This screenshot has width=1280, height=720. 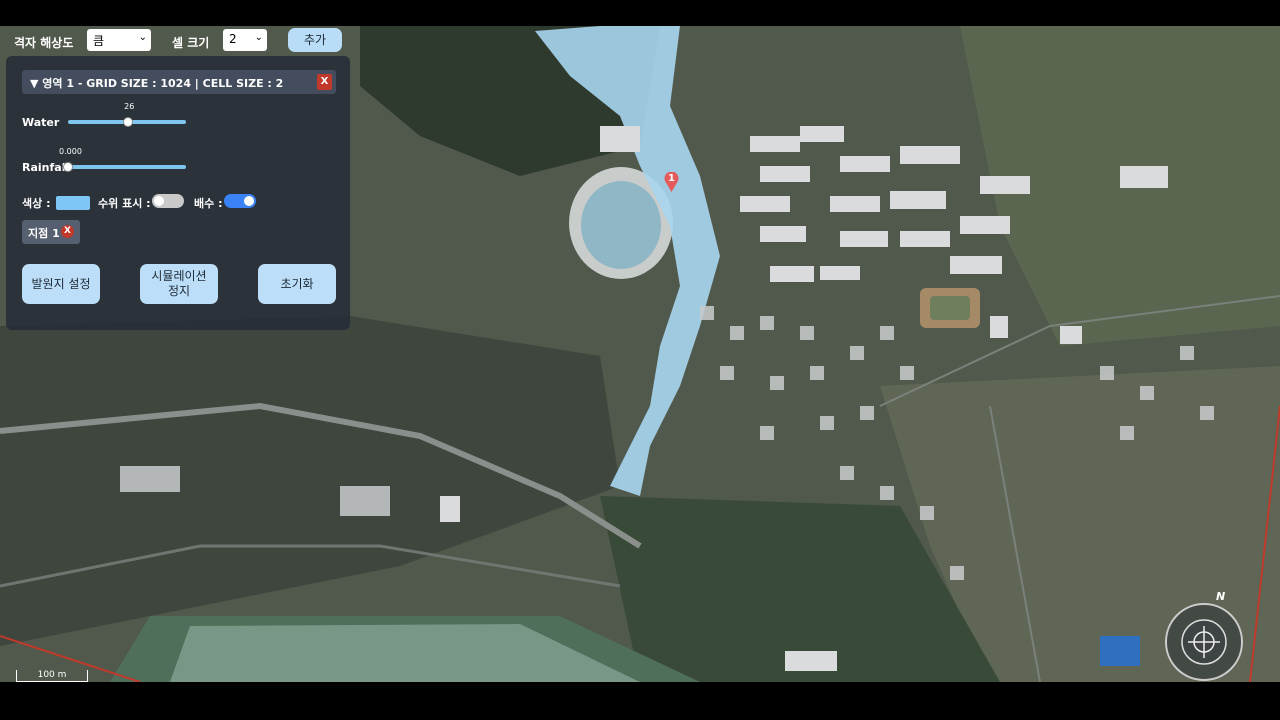 What do you see at coordinates (44, 43) in the screenshot?
I see `grid-resolution-label: 격자 해상도` at bounding box center [44, 43].